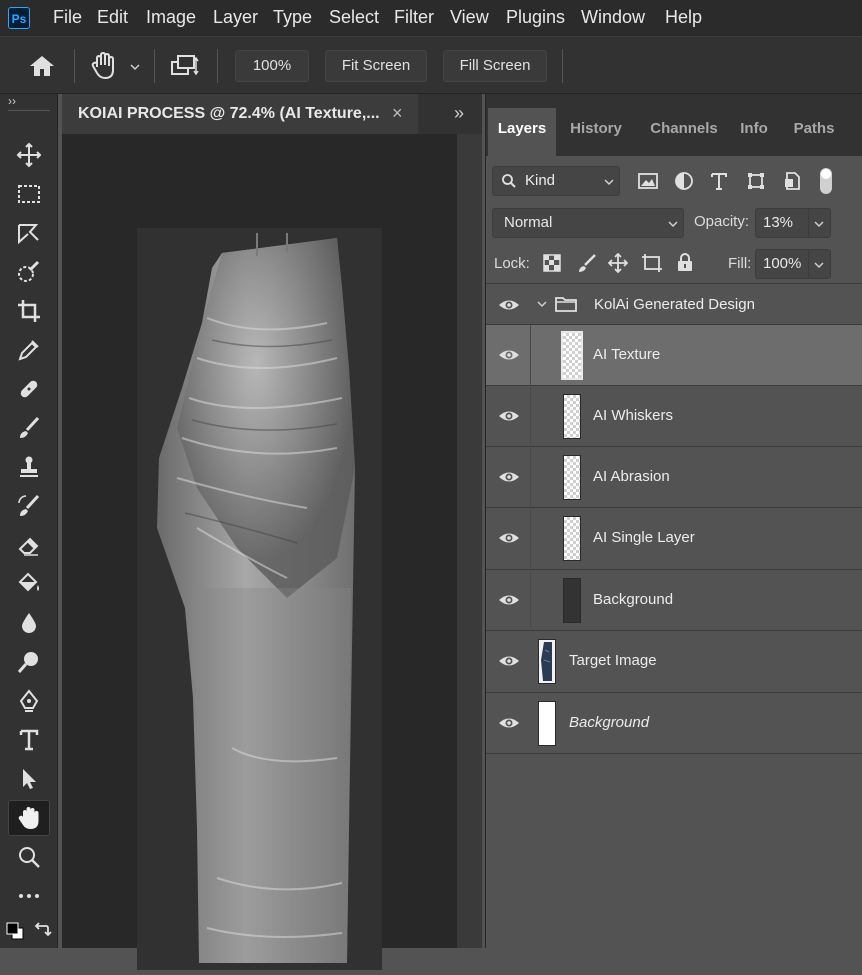  What do you see at coordinates (397, 113) in the screenshot?
I see `close-icon: ×` at bounding box center [397, 113].